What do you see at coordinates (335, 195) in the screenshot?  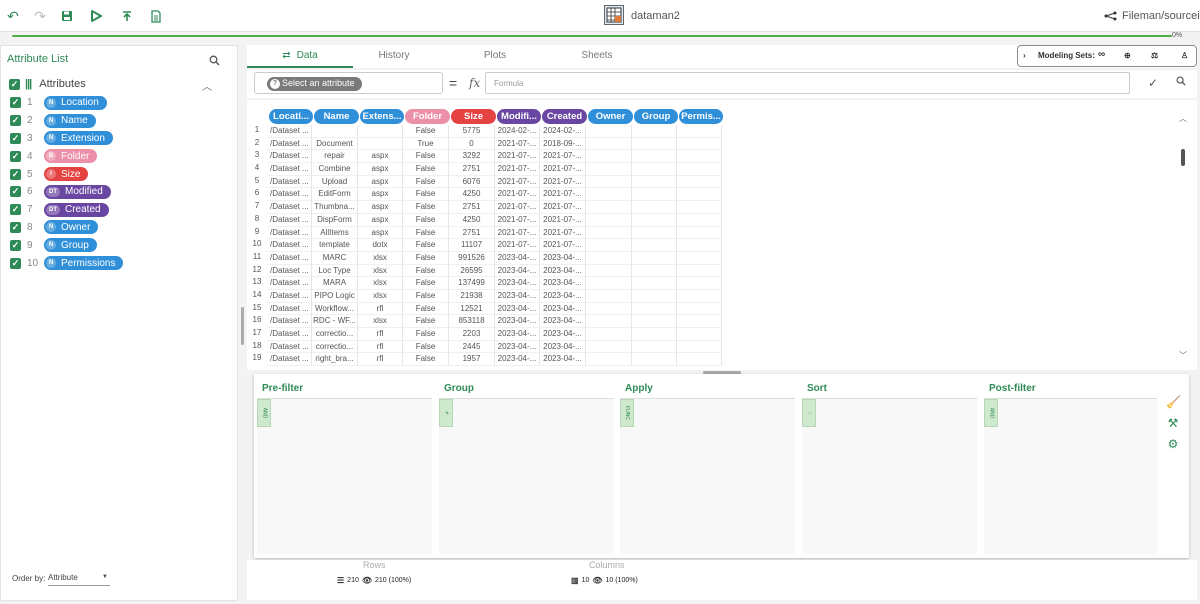 I see `table-cell: EditForm` at bounding box center [335, 195].